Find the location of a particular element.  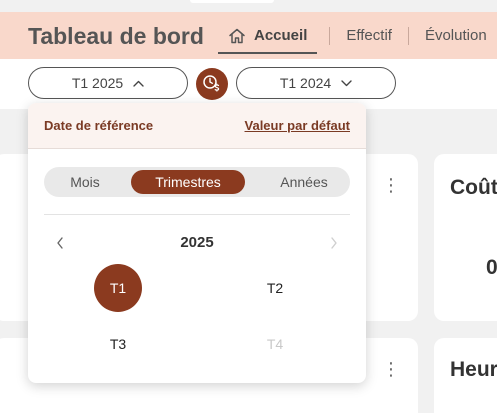

next-year-button is located at coordinates (334, 243).